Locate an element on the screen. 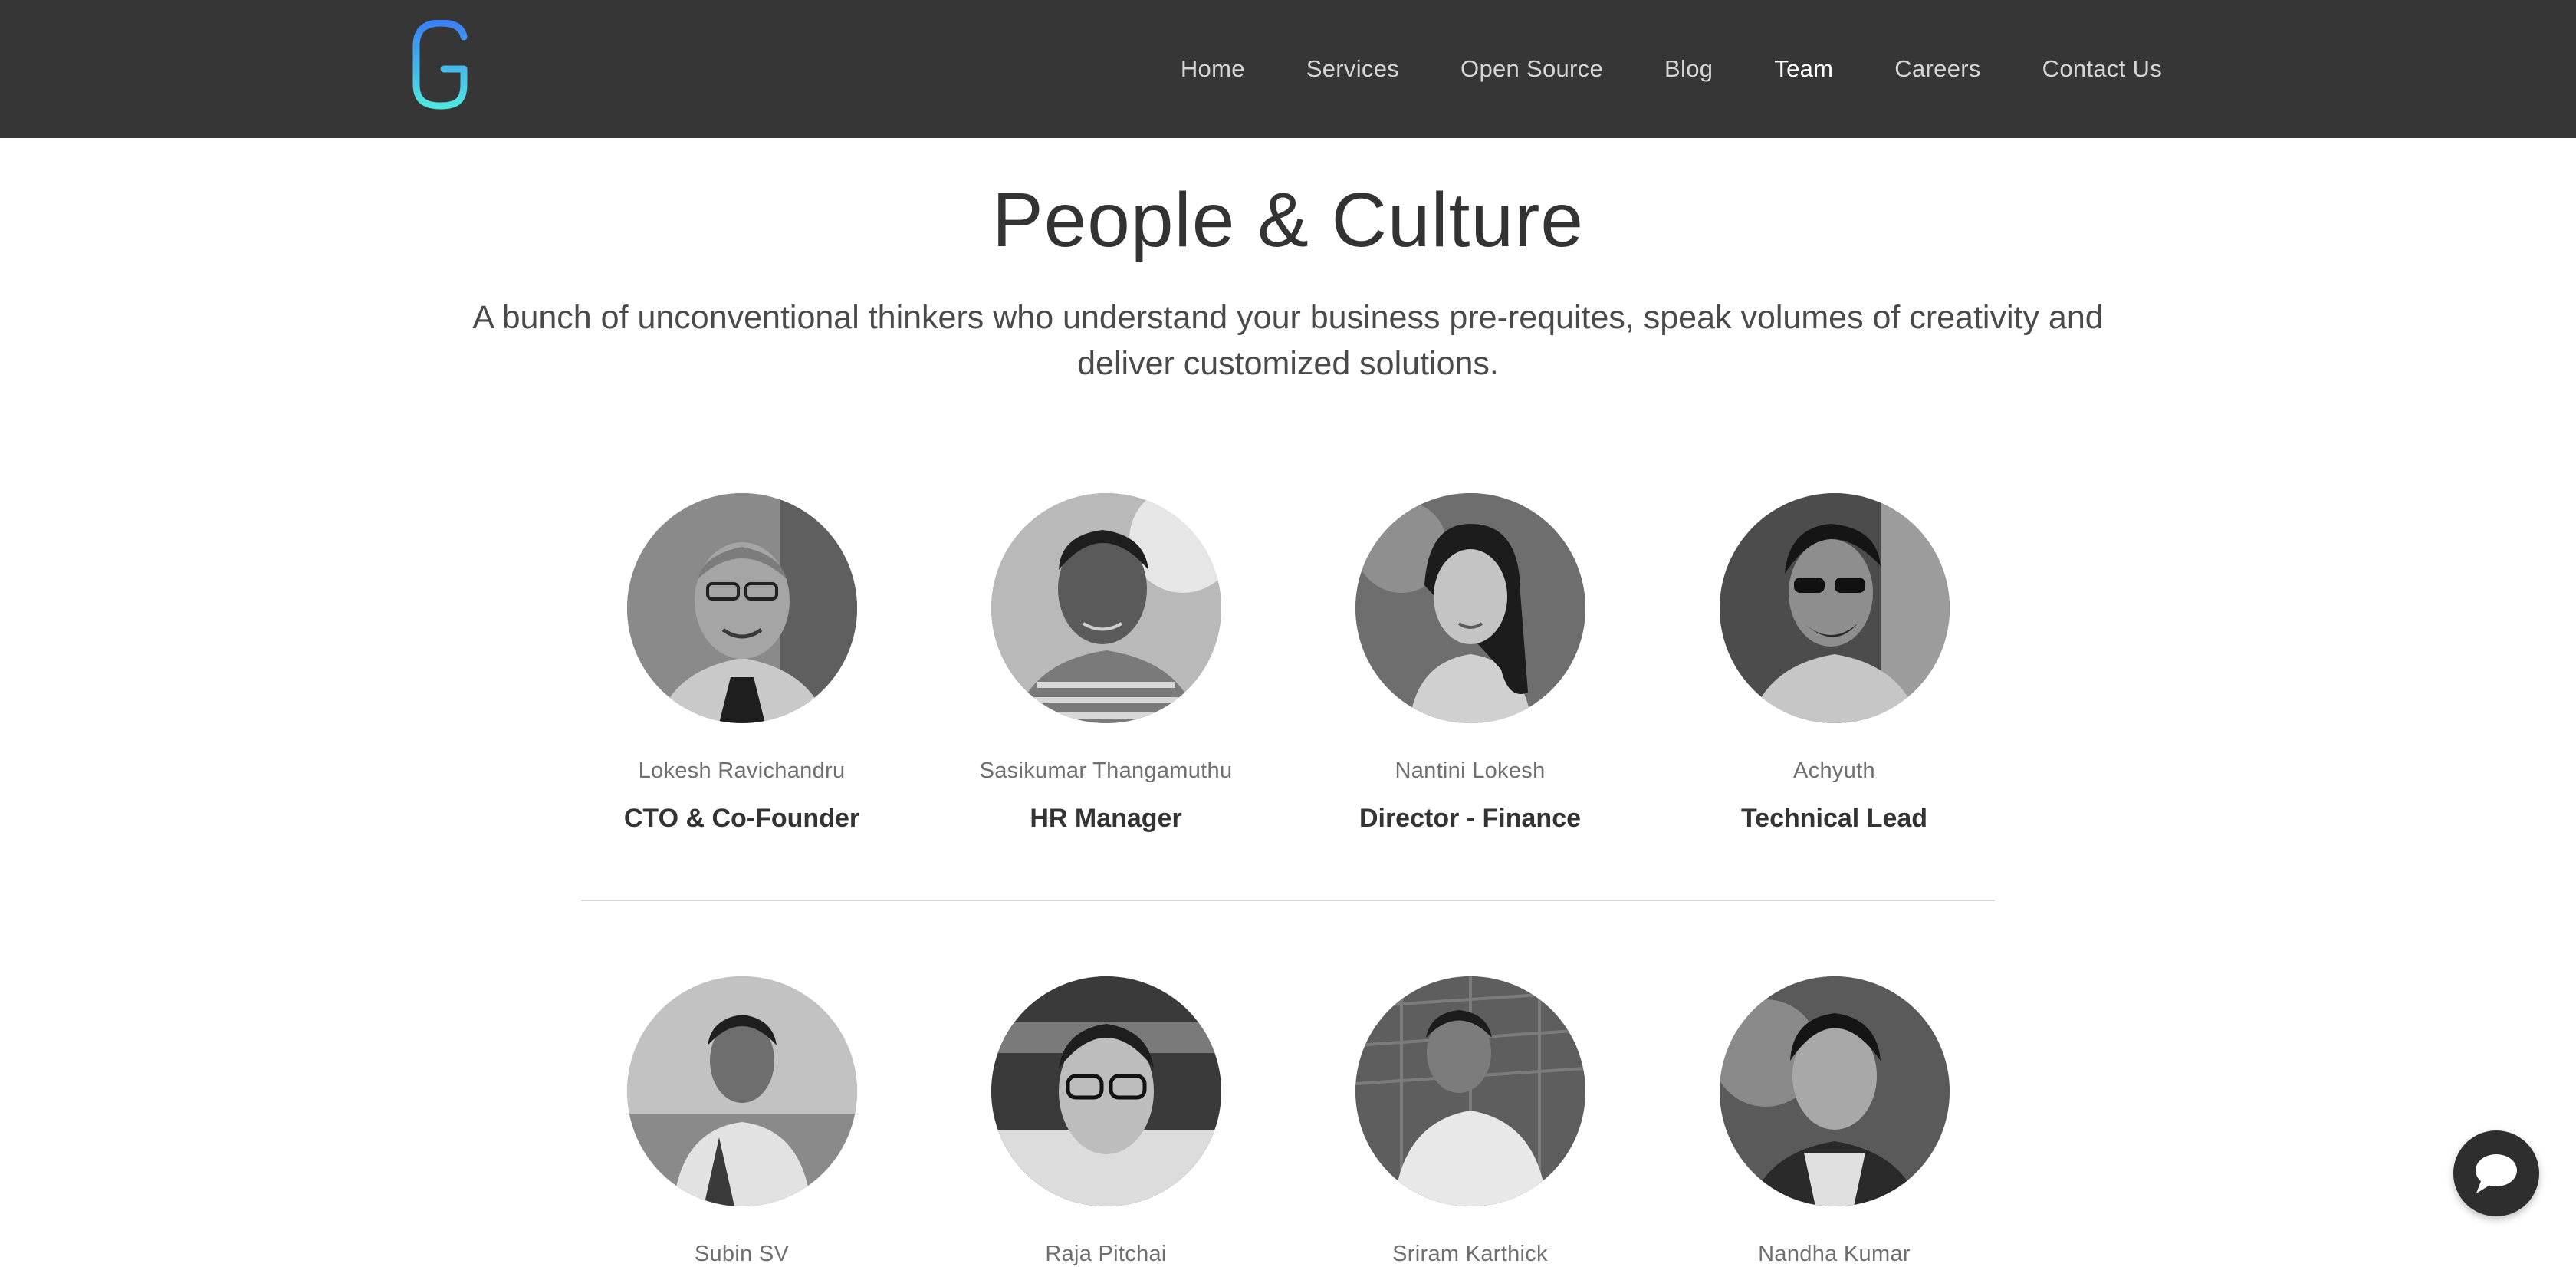 This screenshot has width=2576, height=1267. member-name: Lokesh Ravichandru is located at coordinates (742, 771).